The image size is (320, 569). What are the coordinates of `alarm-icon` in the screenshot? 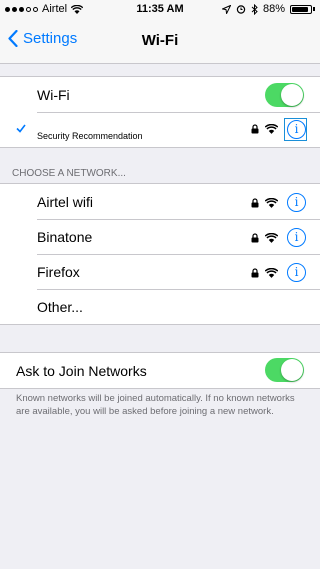 It's located at (241, 9).